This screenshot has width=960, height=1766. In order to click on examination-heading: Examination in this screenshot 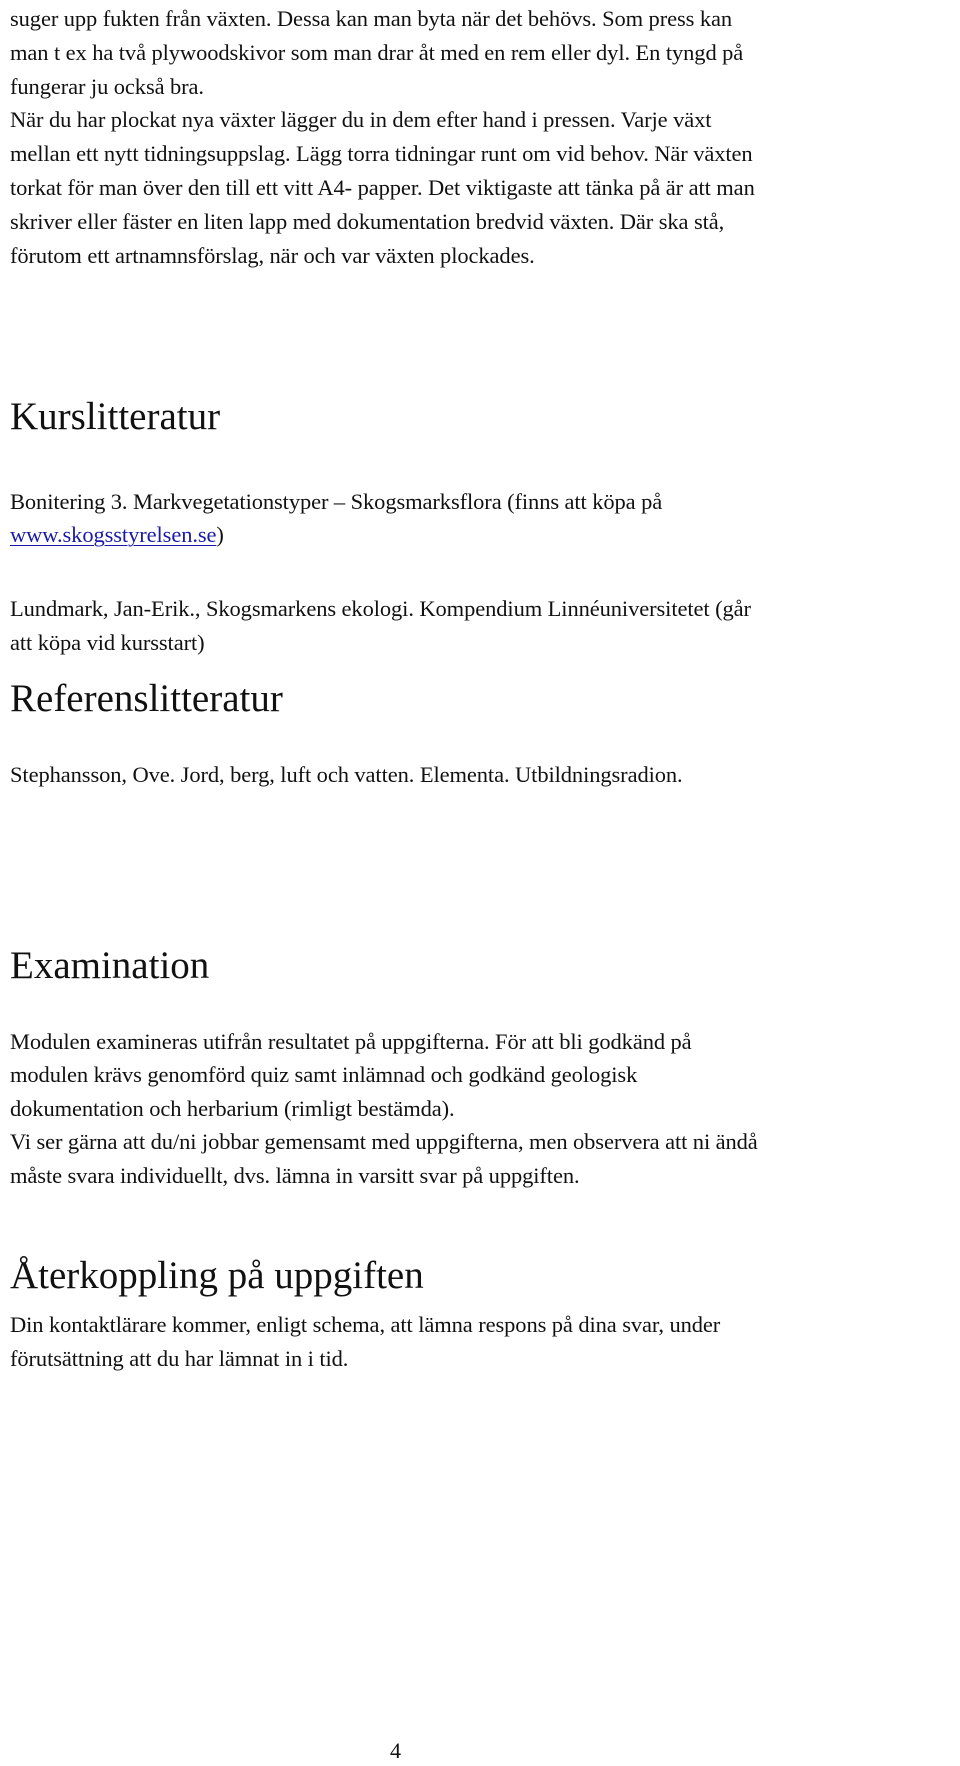, I will do `click(110, 965)`.